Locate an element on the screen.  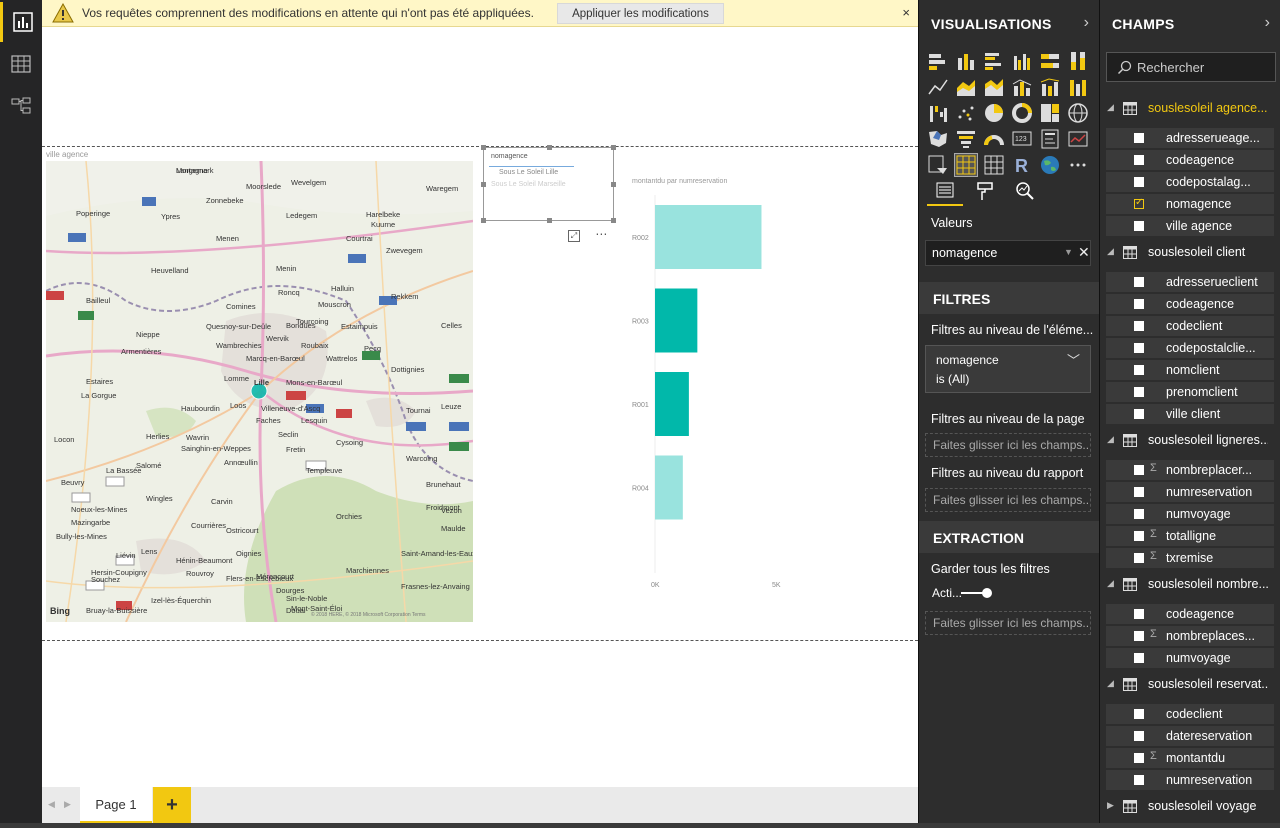
more-visuals-icon is located at coordinates (1078, 165).